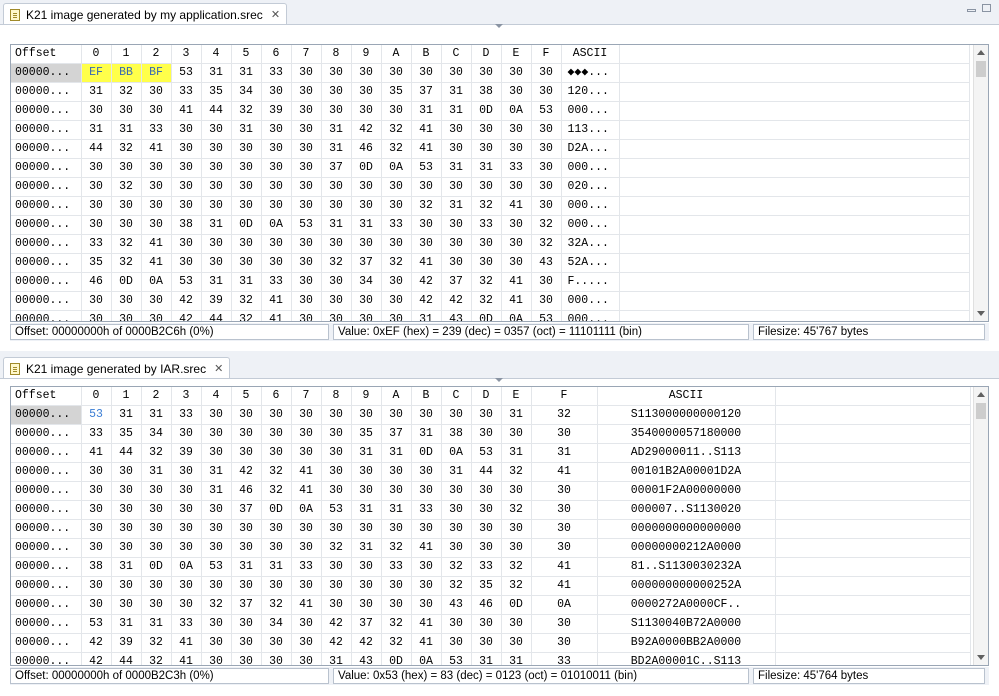  Describe the element at coordinates (686, 658) in the screenshot. I see `ascii-cell: BD2A00001C..S113` at that location.